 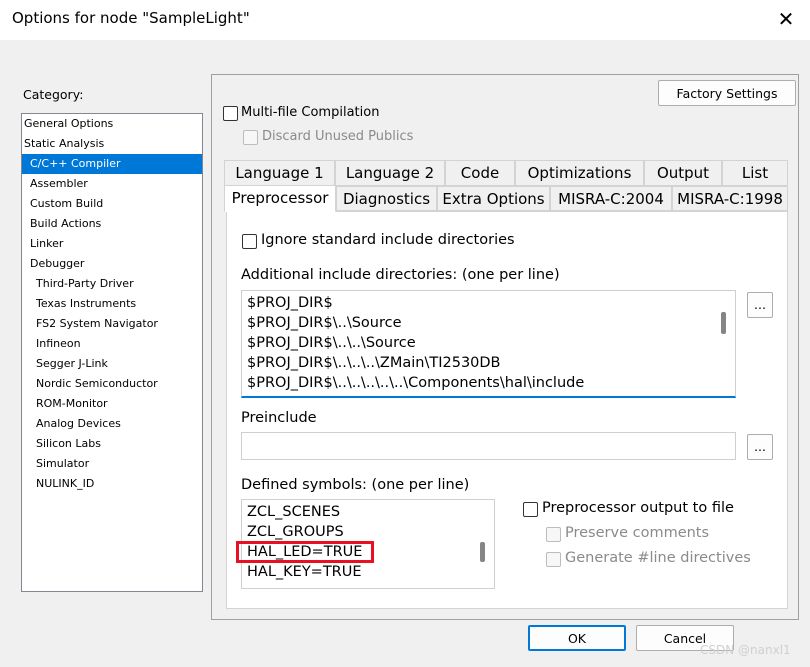 I want to click on preserve-comments-checkbox, so click(x=553, y=534).